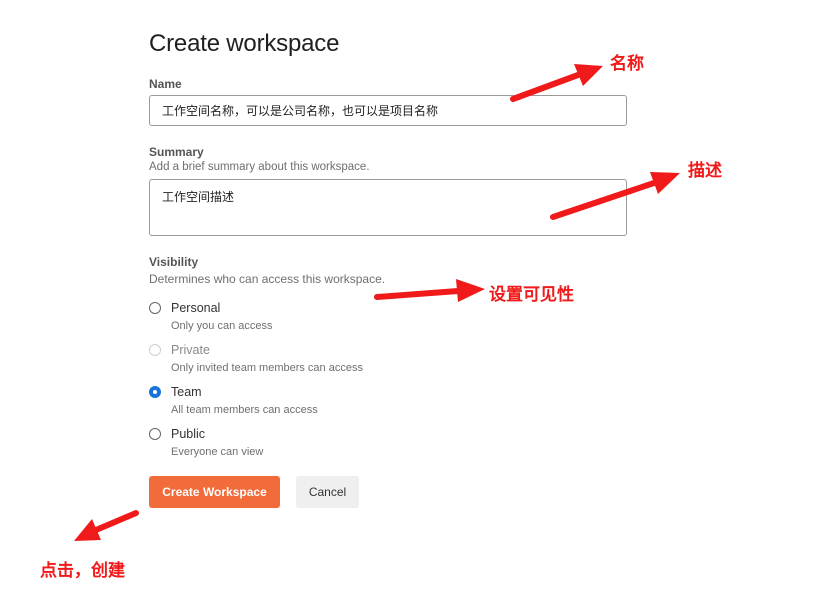  I want to click on arrow-create, so click(116, 521).